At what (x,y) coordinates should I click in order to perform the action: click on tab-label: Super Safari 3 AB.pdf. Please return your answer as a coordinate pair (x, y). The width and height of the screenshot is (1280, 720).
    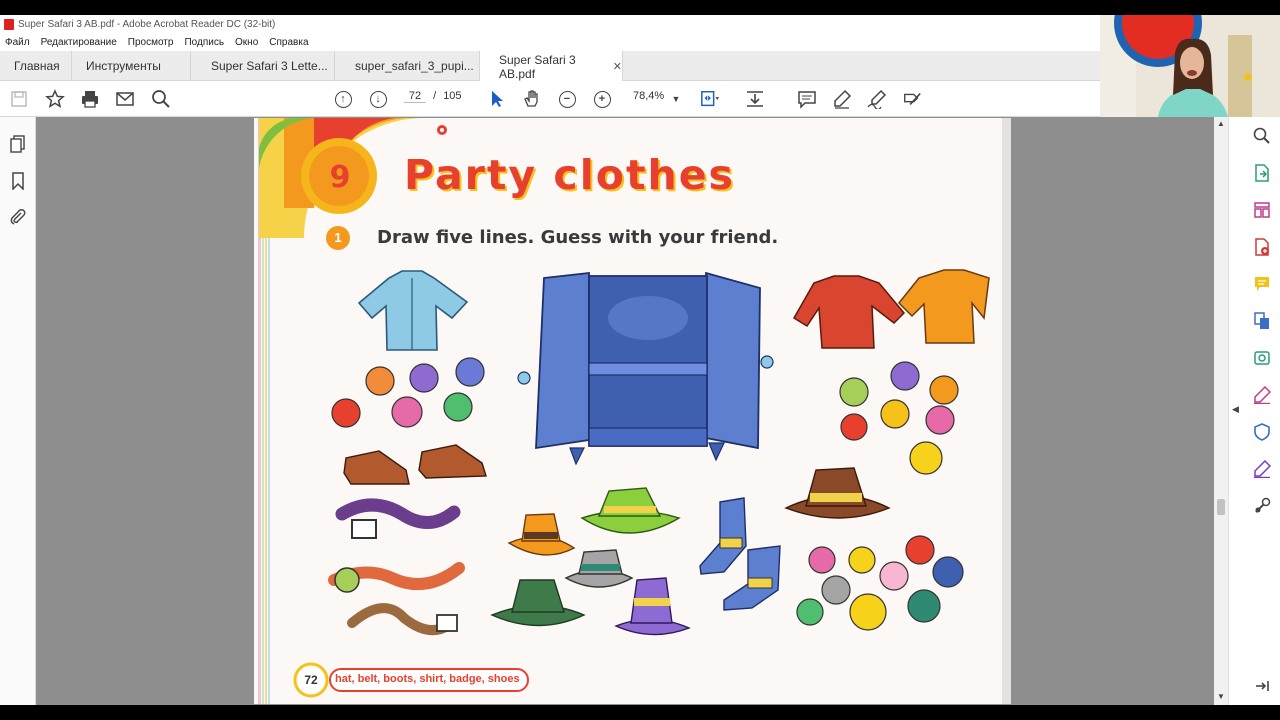
    Looking at the image, I should click on (537, 66).